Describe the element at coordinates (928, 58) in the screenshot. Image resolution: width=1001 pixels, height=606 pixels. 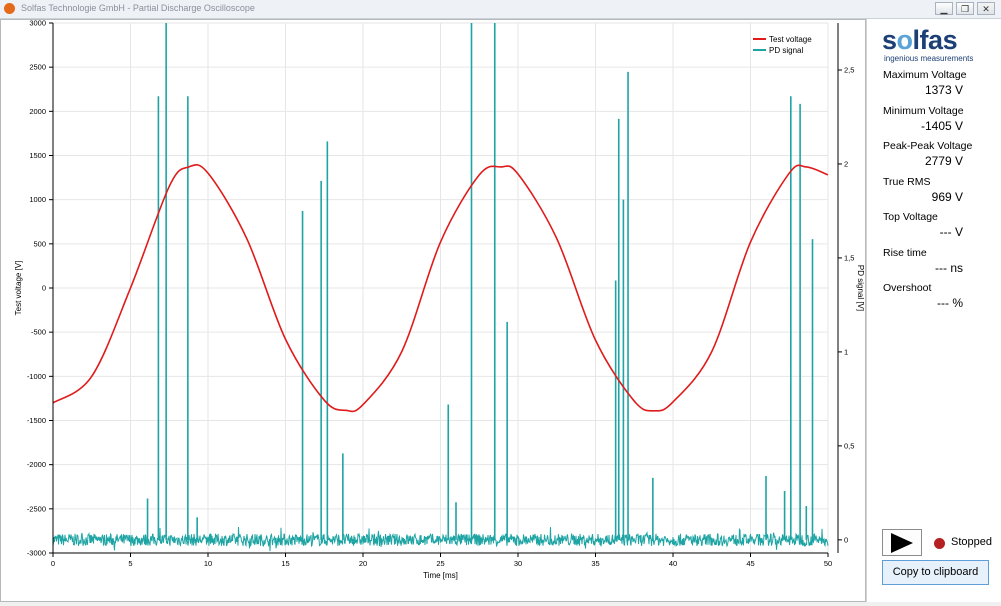
I see `logo-tagline: ingenious measurements` at that location.